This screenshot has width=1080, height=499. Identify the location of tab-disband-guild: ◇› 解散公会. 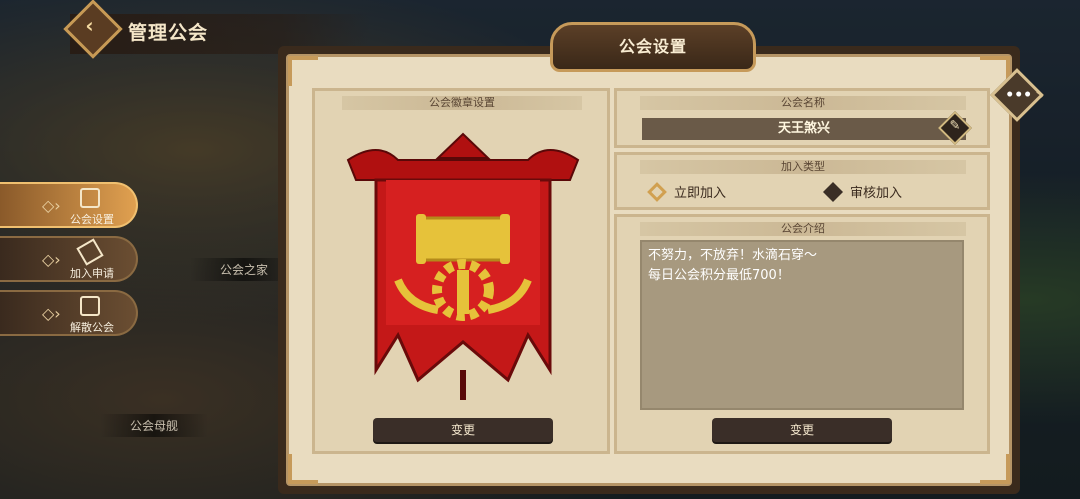
(69, 313).